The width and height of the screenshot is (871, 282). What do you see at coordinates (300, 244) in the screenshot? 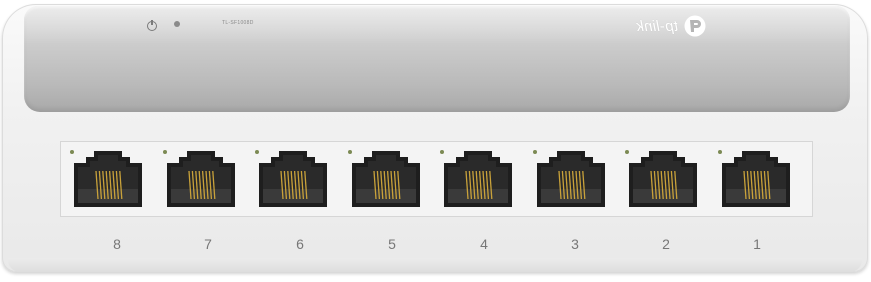
I see `port-number-label: 6` at bounding box center [300, 244].